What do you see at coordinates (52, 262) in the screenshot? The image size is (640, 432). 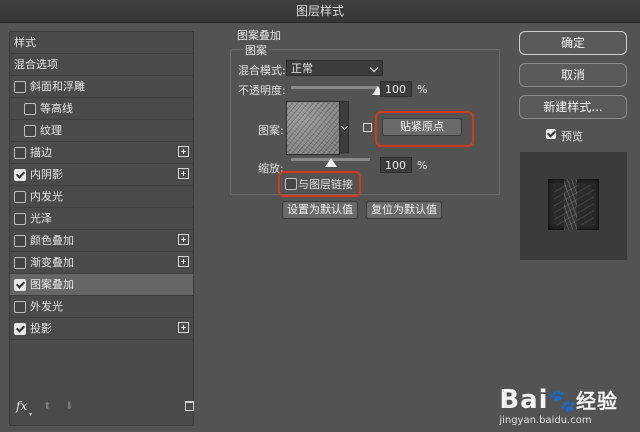 I see `sidebar-item-label: 渐变叠加` at bounding box center [52, 262].